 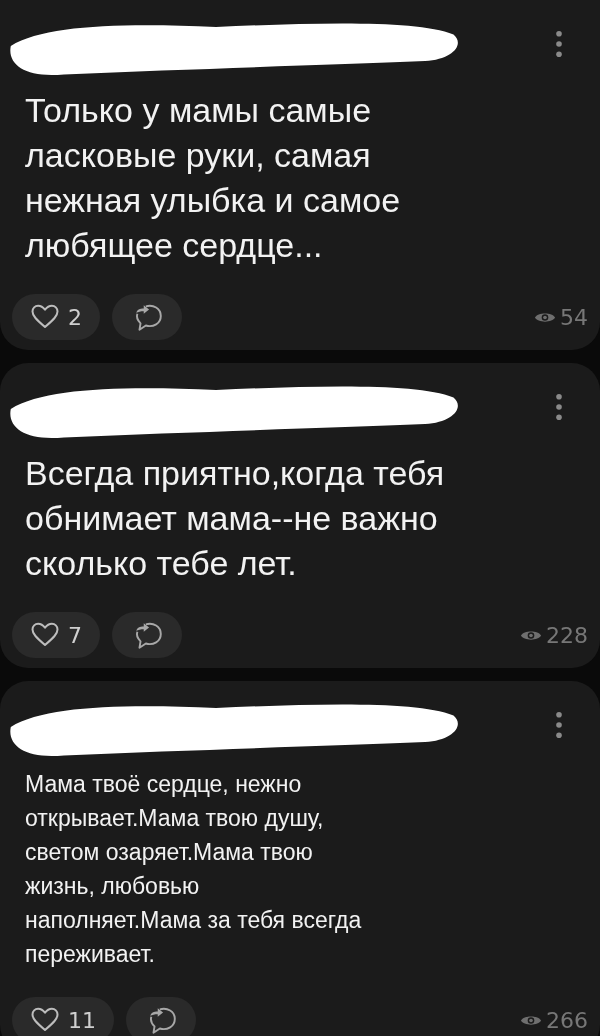 What do you see at coordinates (56, 635) in the screenshot?
I see `like-button: 7` at bounding box center [56, 635].